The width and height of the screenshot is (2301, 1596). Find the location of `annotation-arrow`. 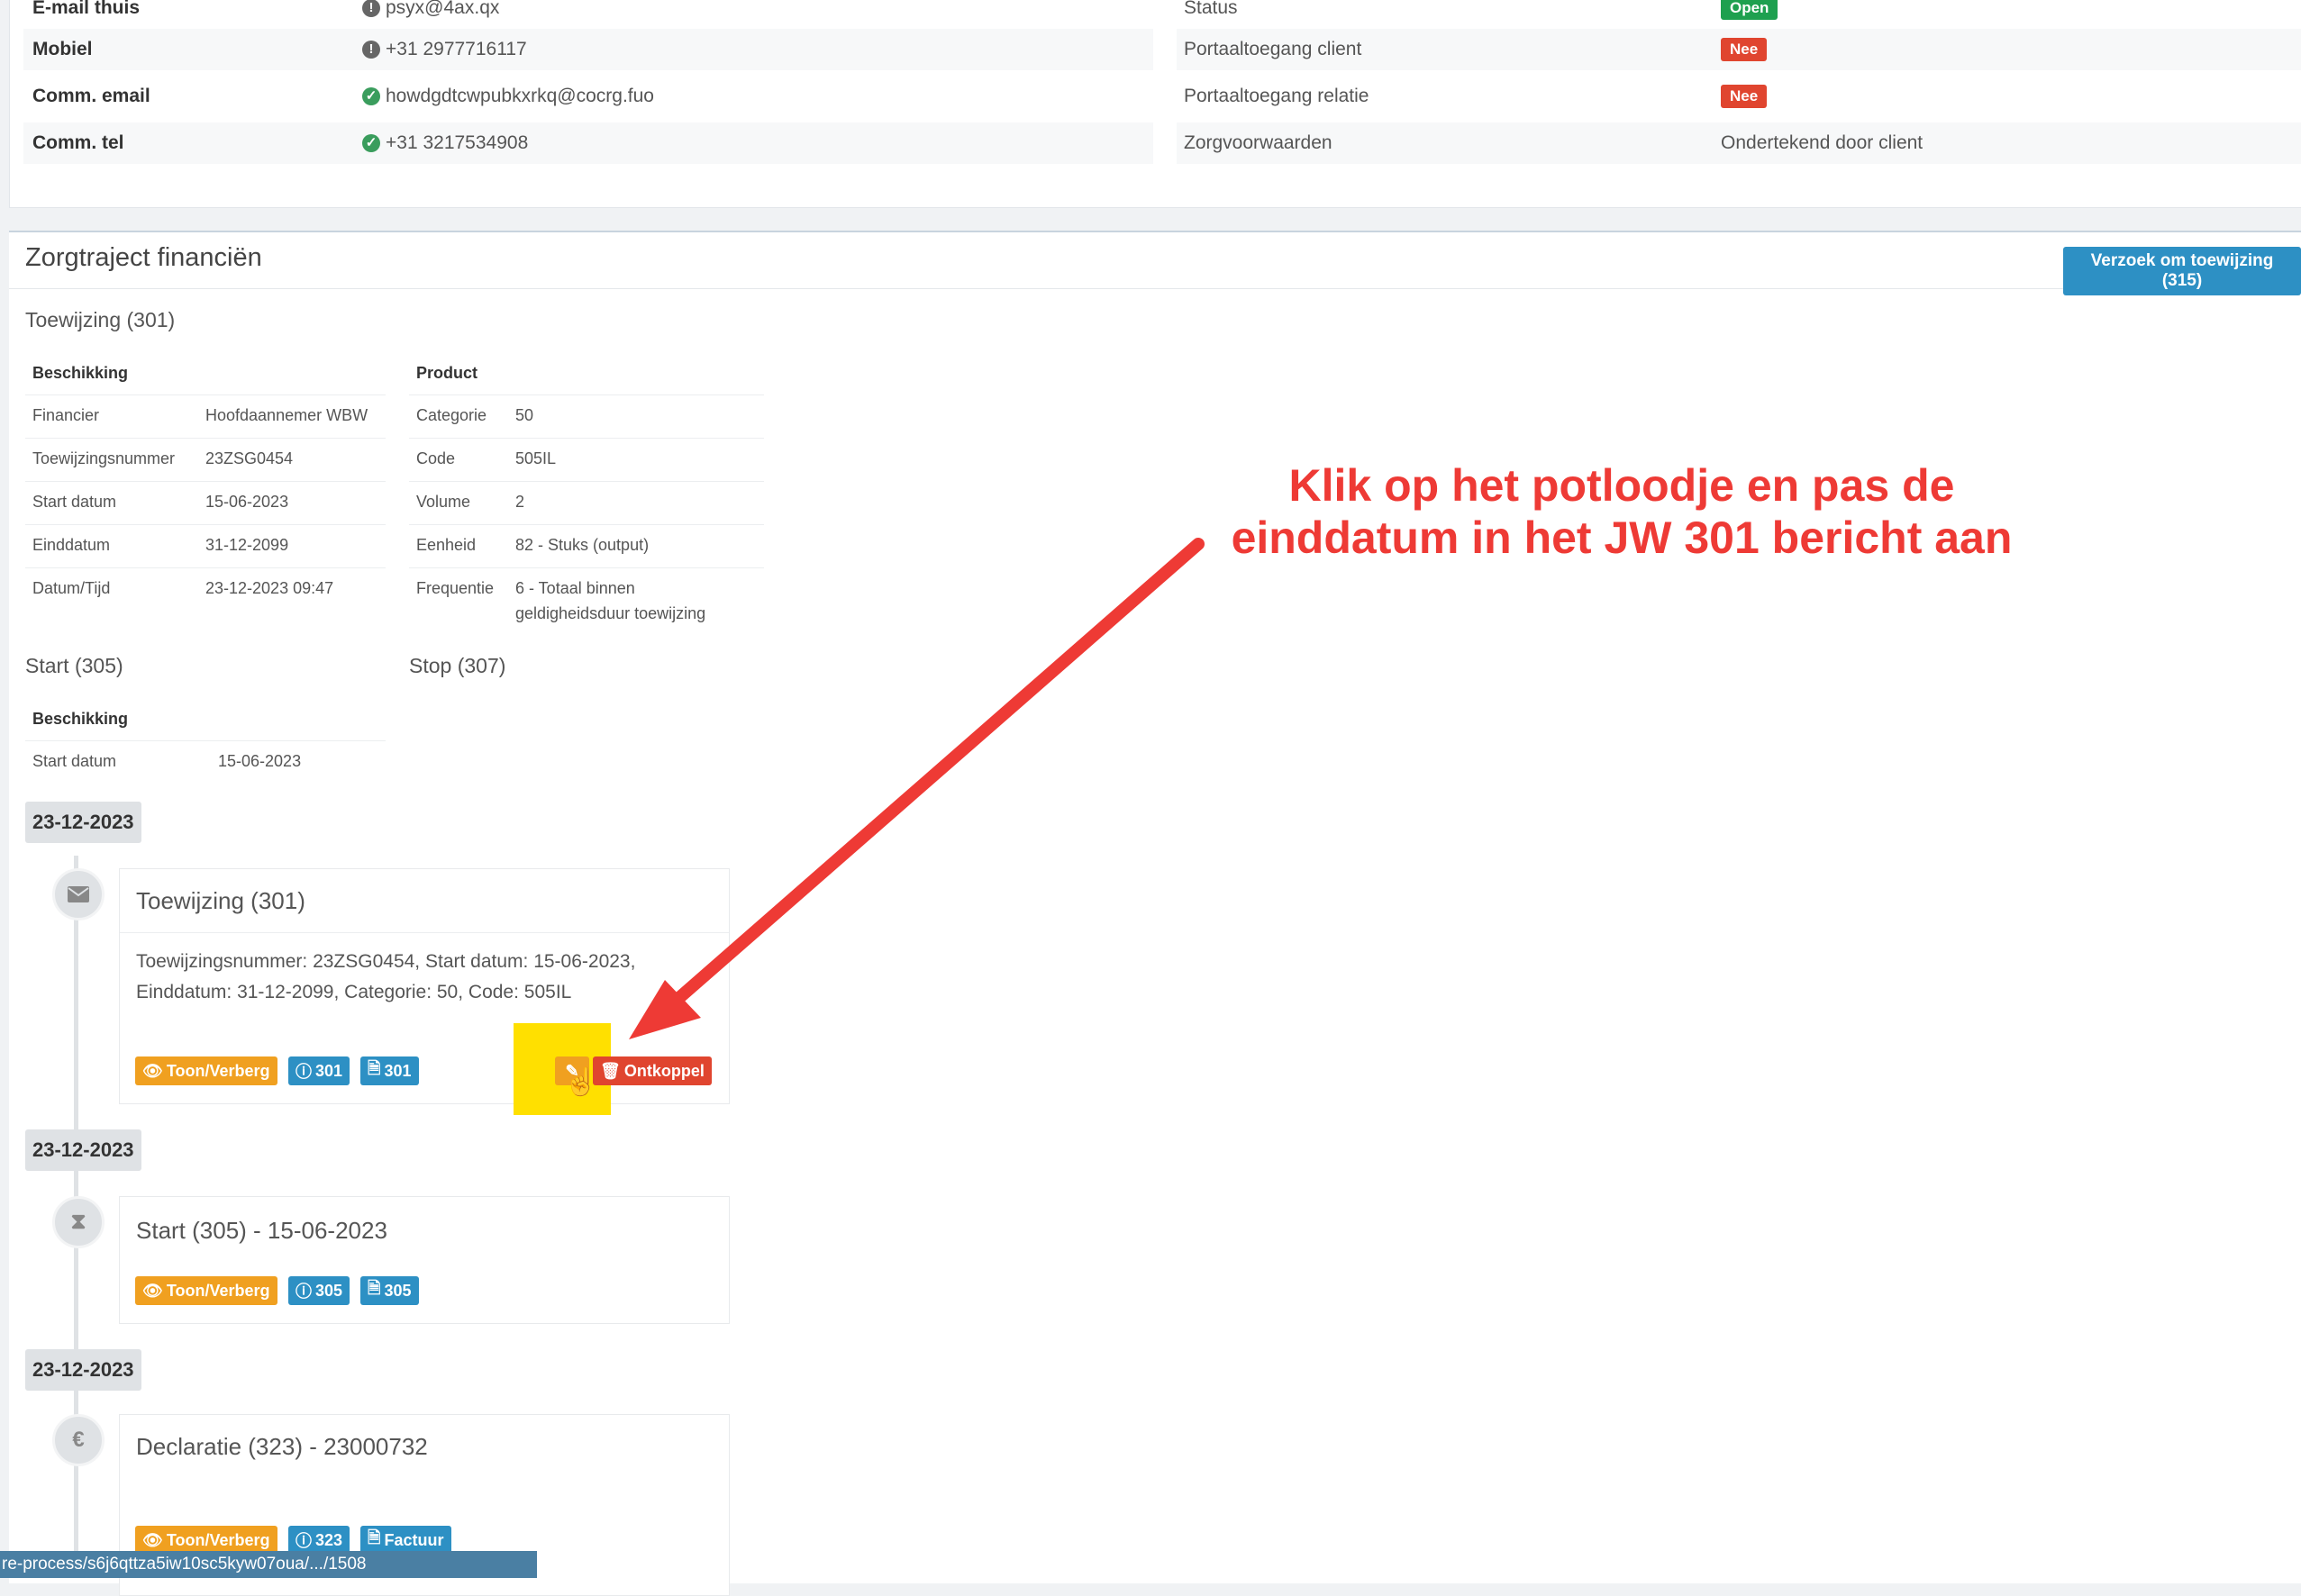

annotation-arrow is located at coordinates (917, 788).